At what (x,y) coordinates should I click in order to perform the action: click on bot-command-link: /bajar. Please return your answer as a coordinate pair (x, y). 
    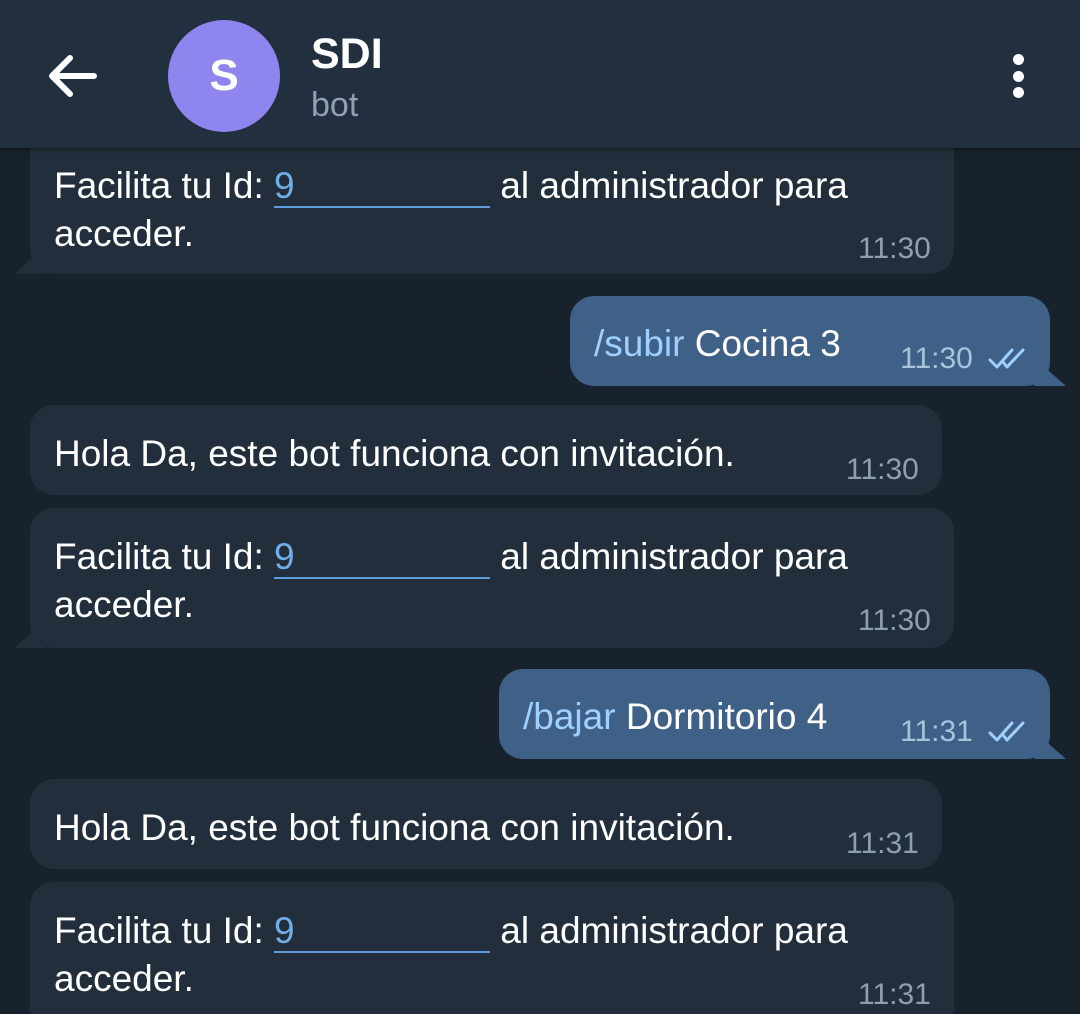
    Looking at the image, I should click on (569, 716).